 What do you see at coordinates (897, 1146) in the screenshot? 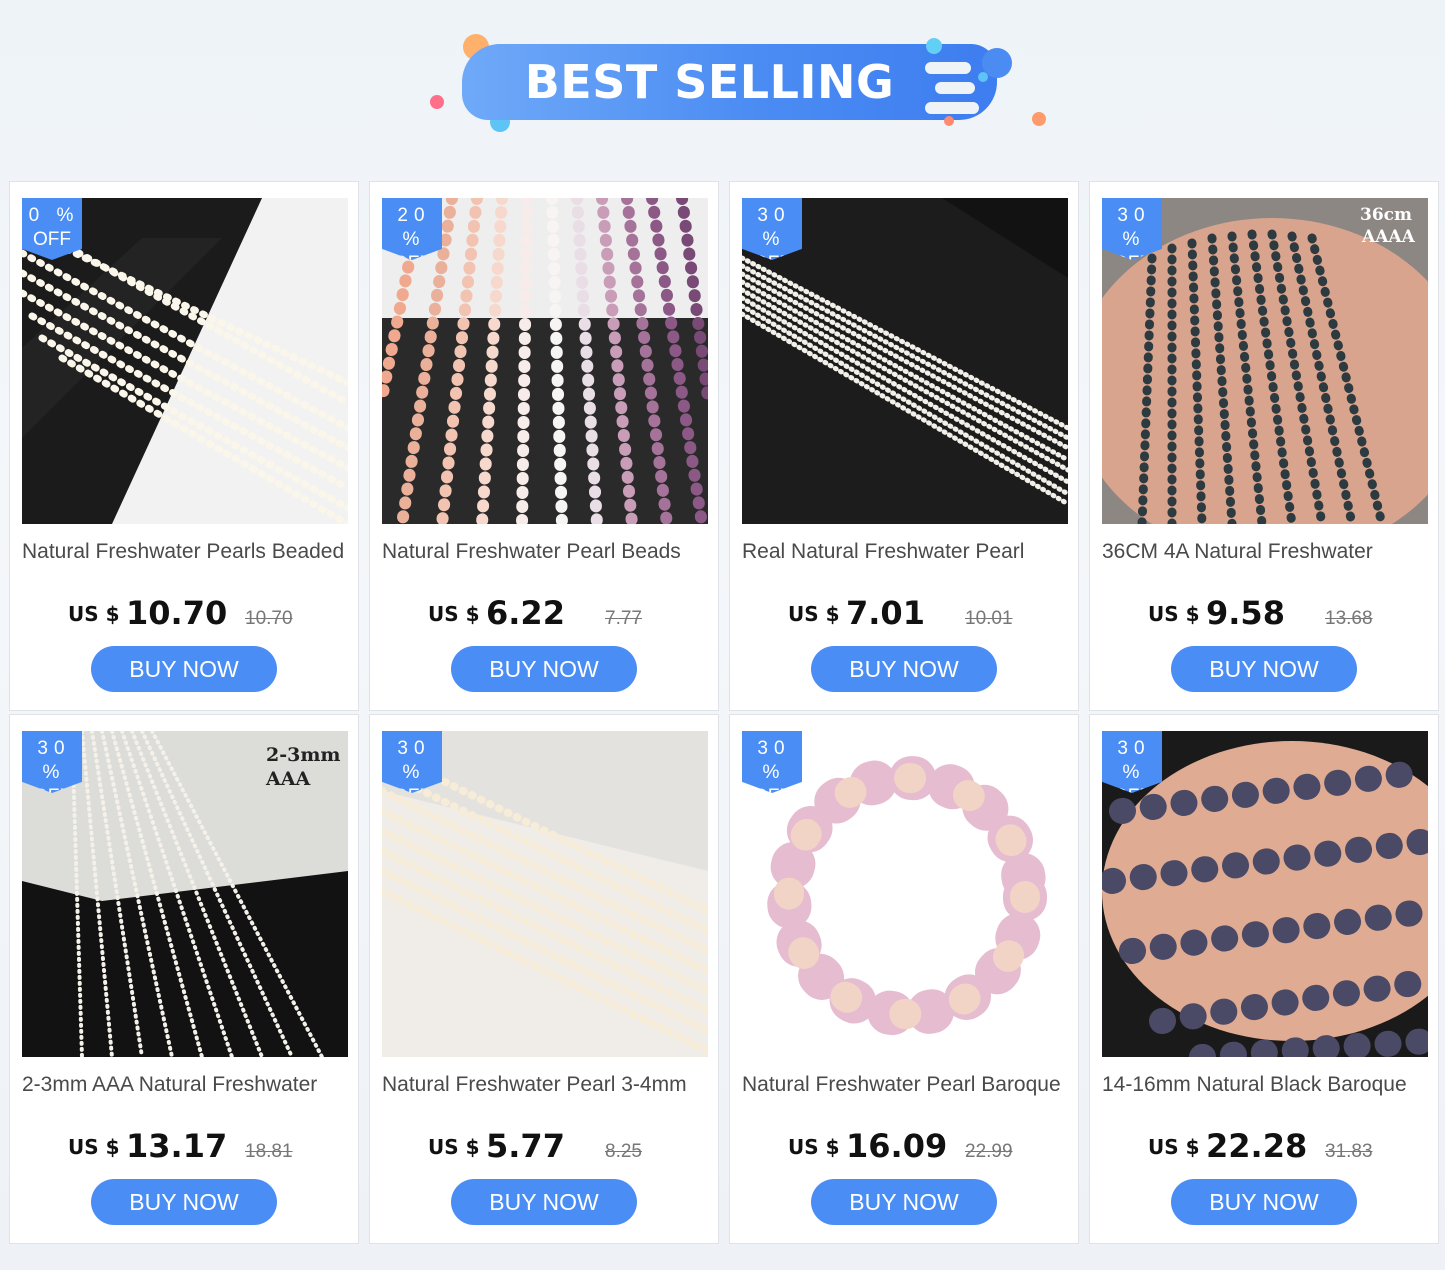
I see `current-price: 16.09` at bounding box center [897, 1146].